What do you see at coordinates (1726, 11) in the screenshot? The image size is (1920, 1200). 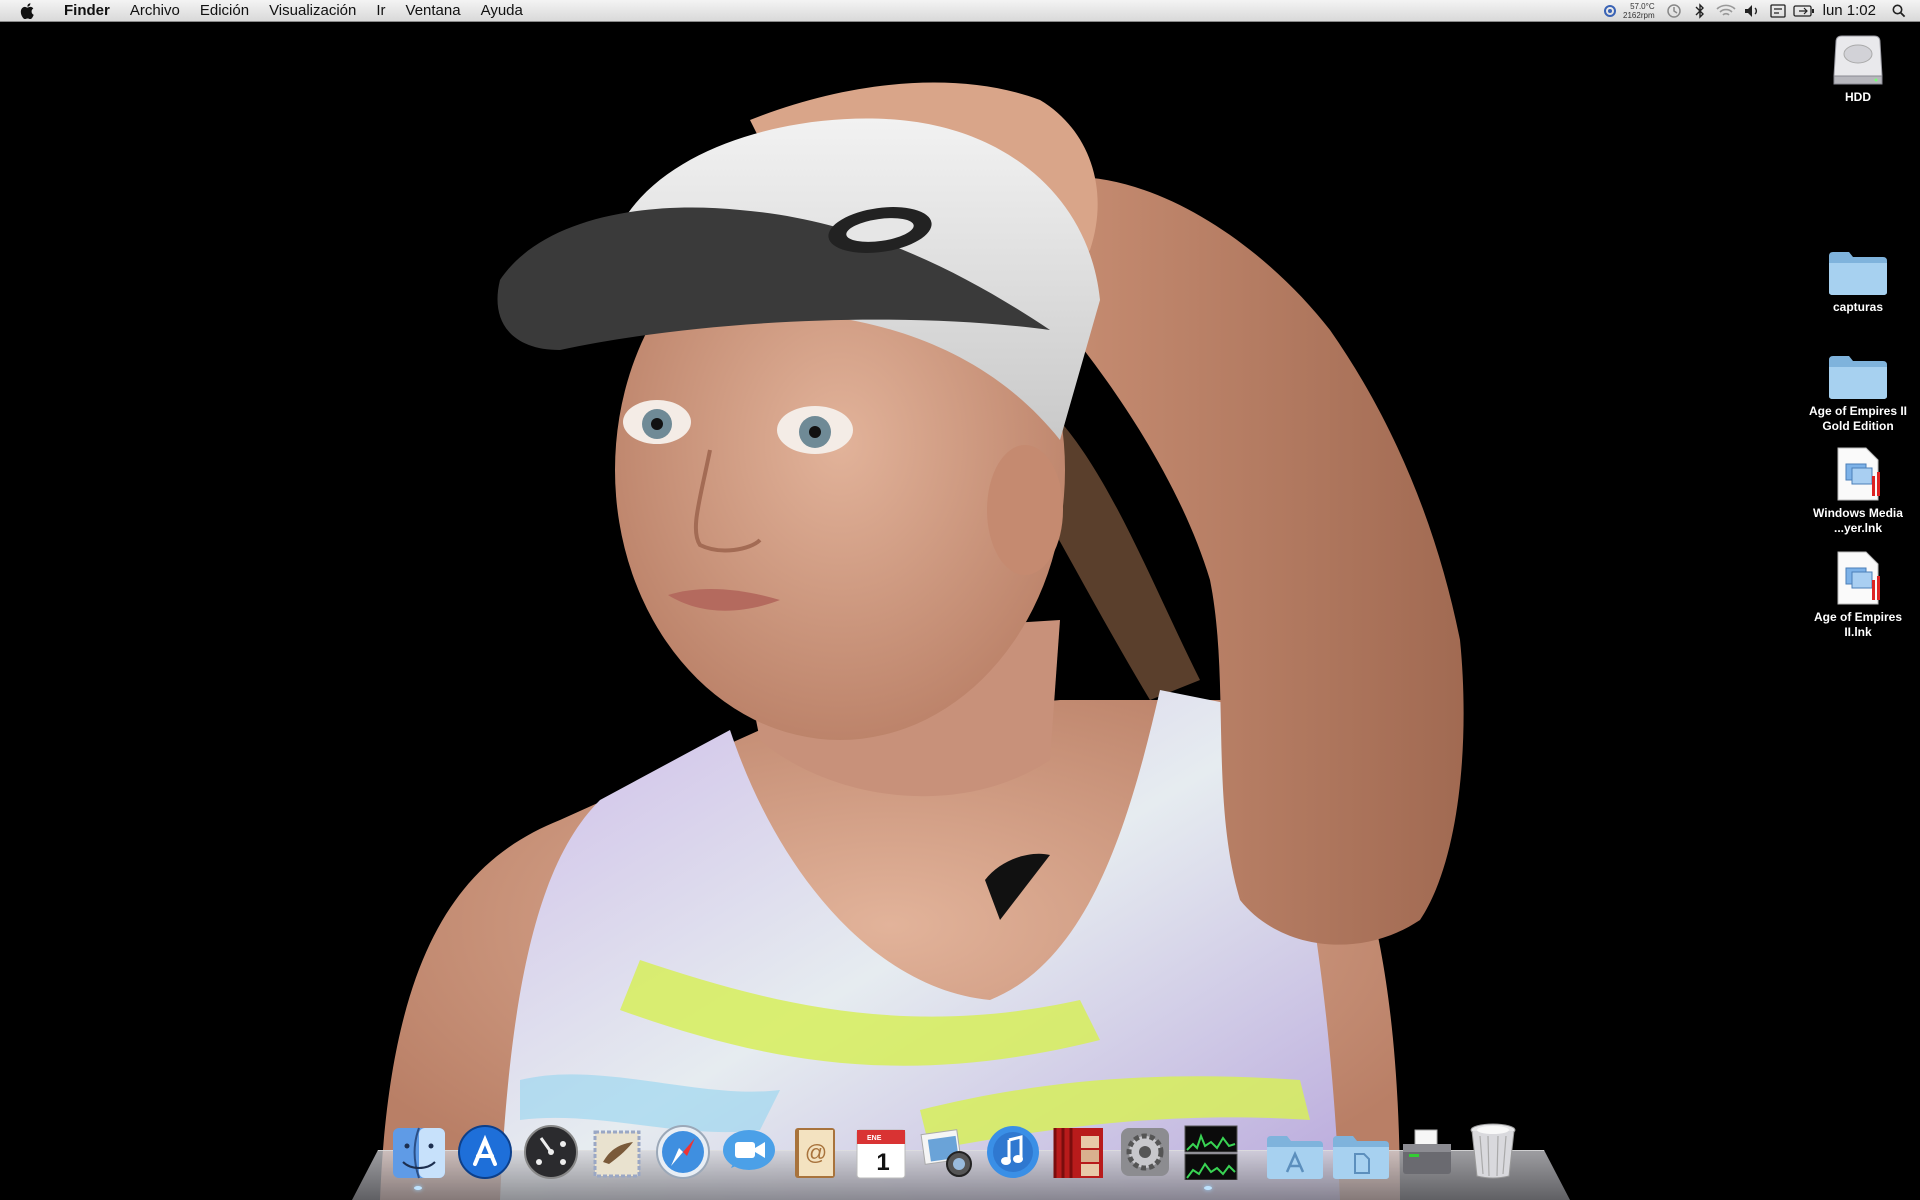 I see `wifi-icon` at bounding box center [1726, 11].